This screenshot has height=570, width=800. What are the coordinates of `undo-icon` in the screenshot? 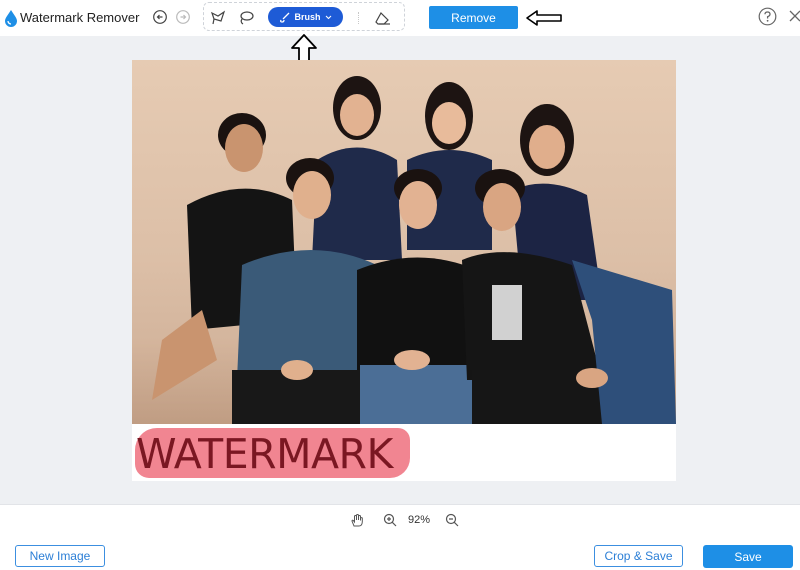 It's located at (160, 17).